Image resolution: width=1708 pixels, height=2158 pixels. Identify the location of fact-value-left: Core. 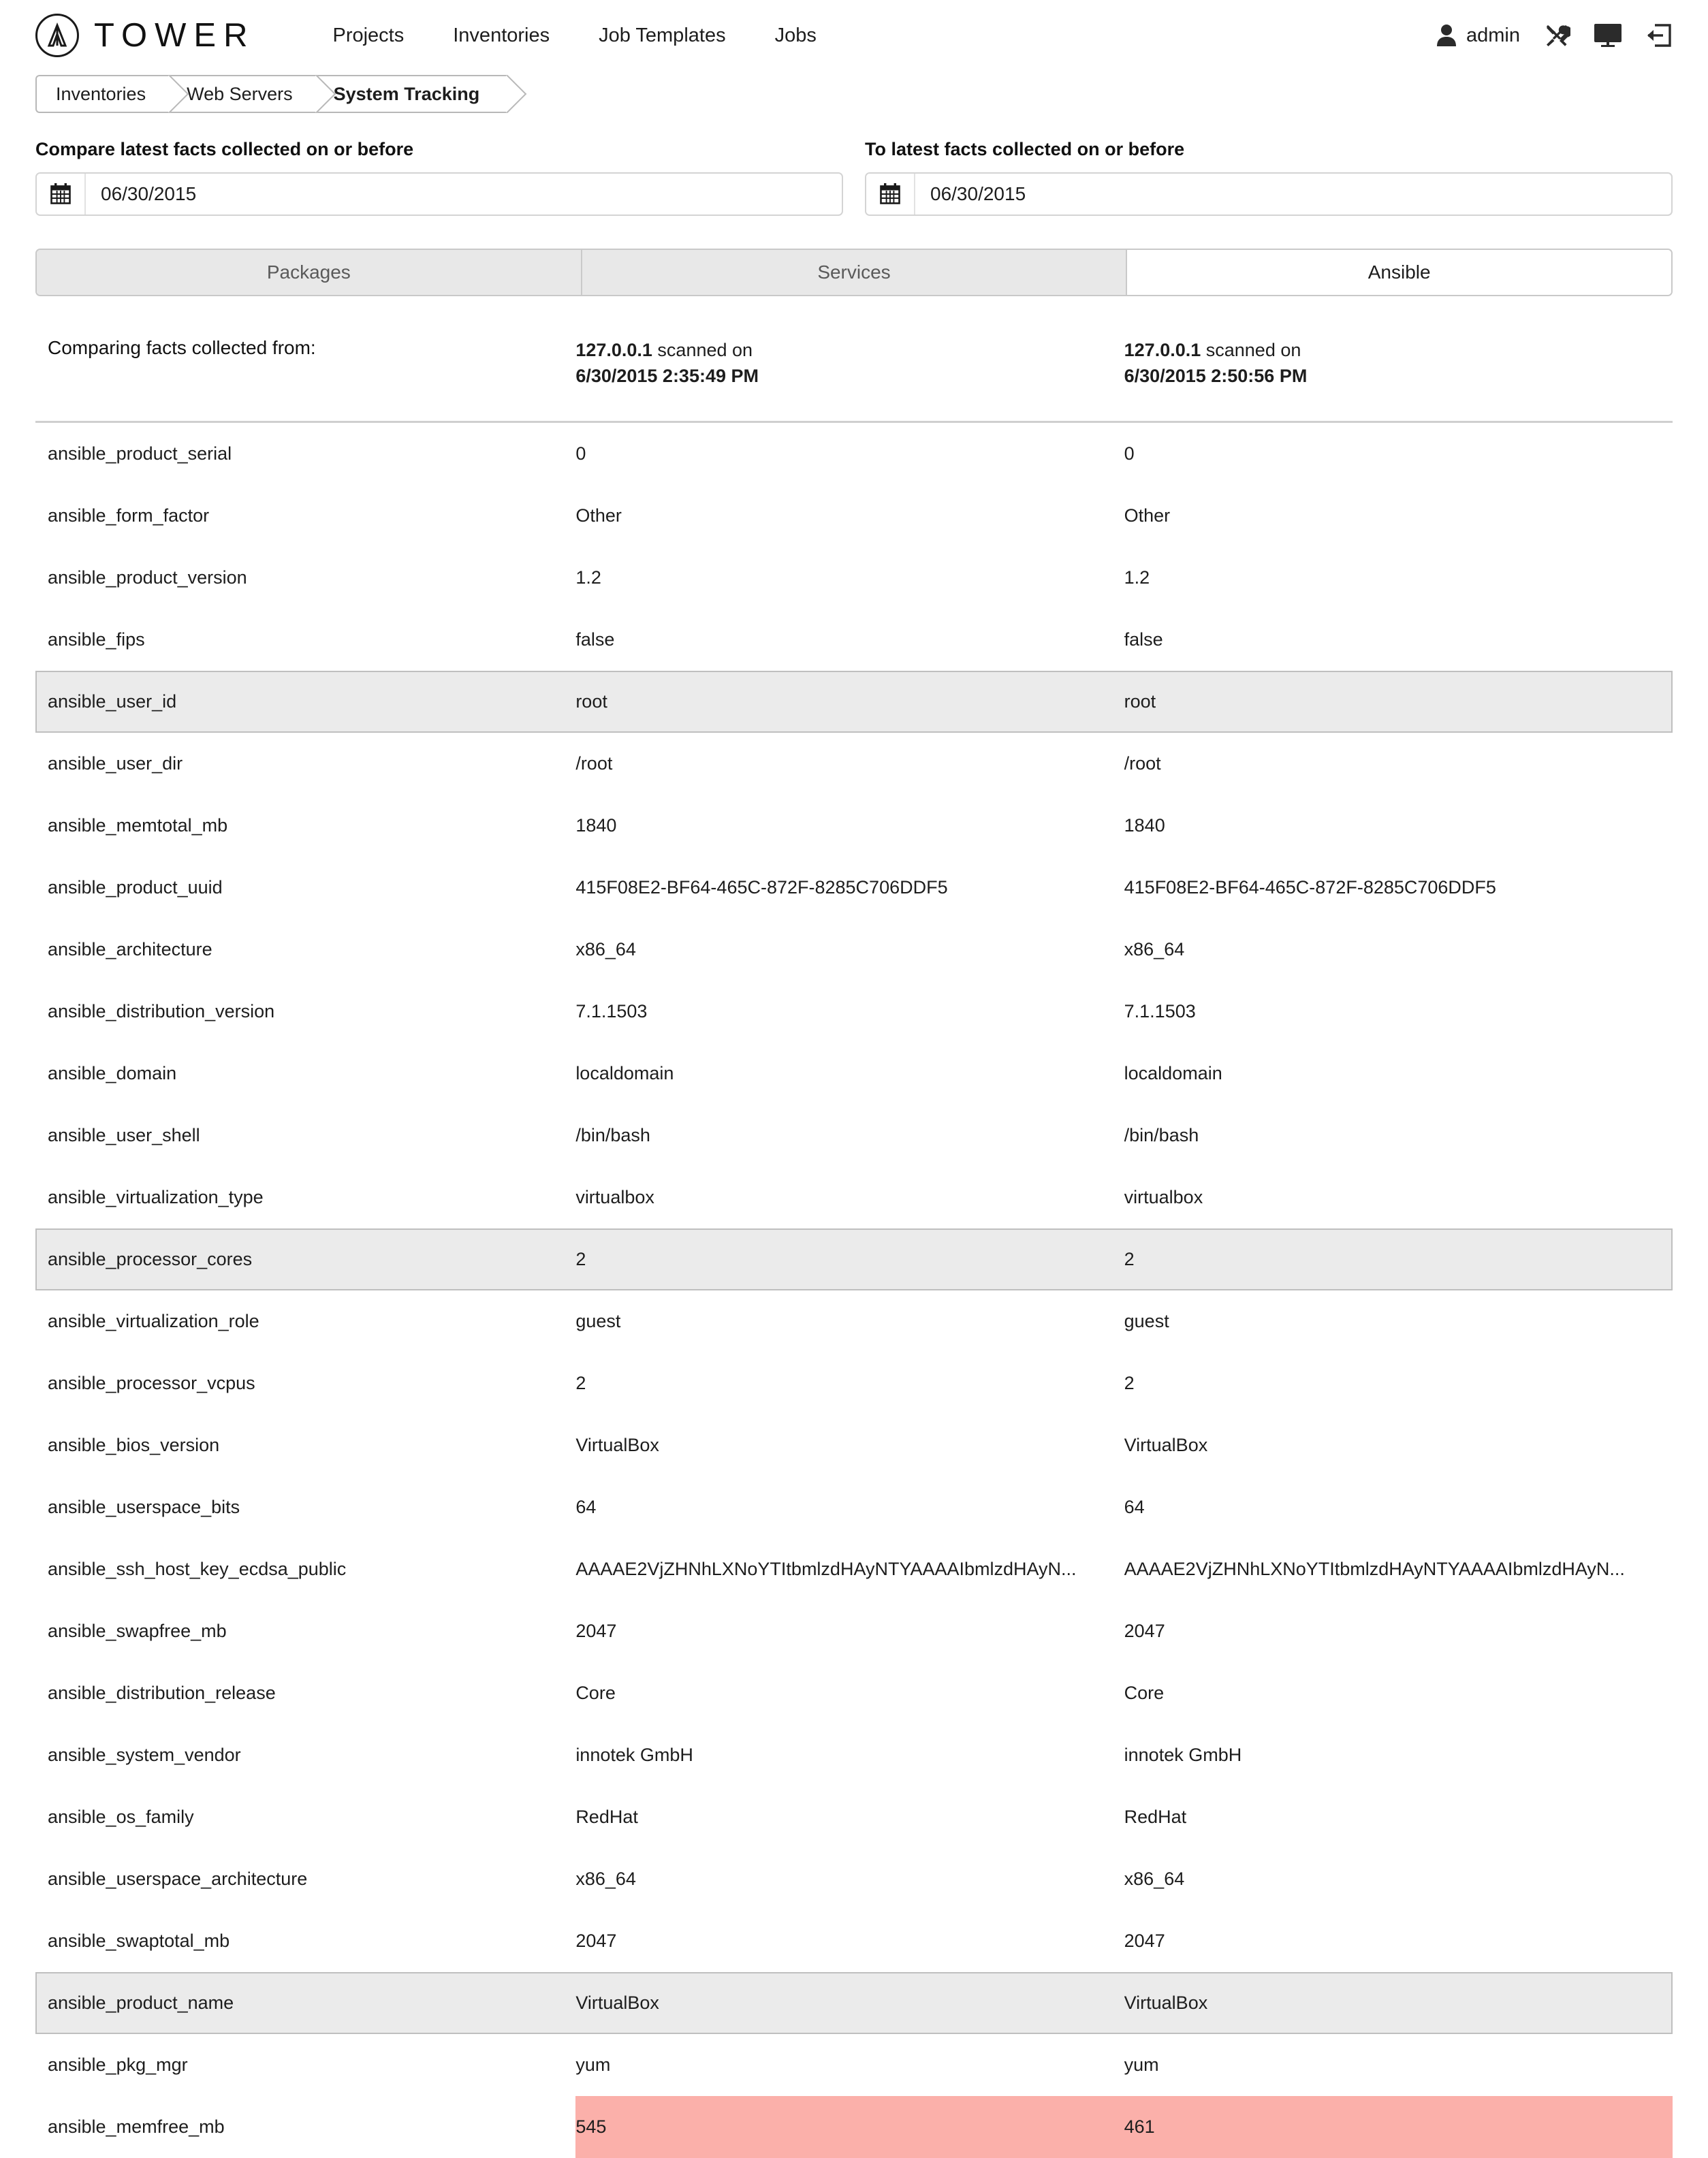
(596, 1692).